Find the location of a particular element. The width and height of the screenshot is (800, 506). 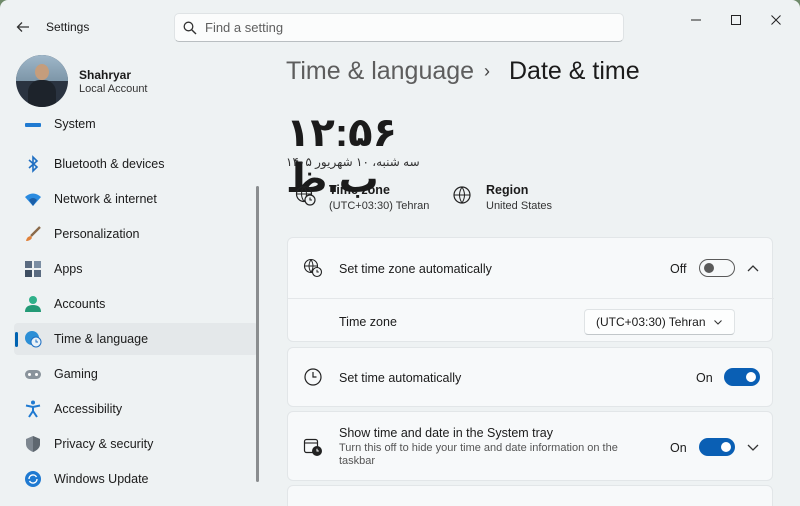

update-icon is located at coordinates (33, 479).